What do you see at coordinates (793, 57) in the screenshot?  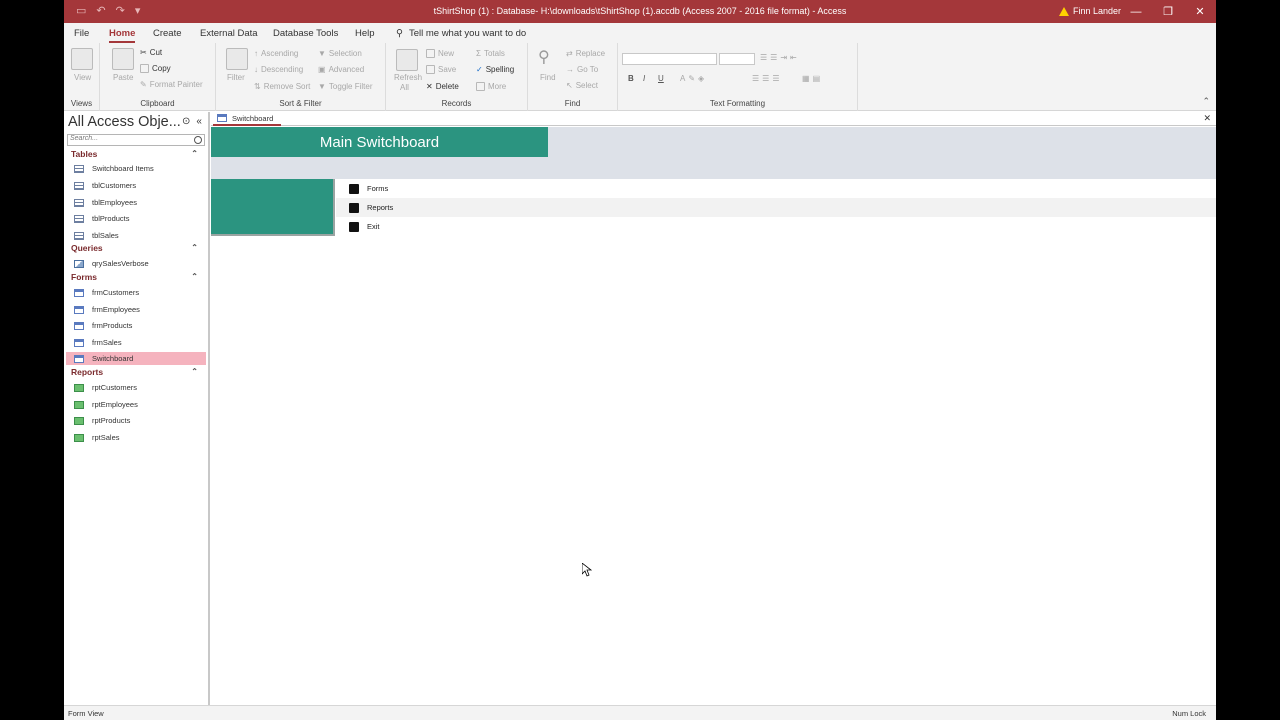 I see `outdent-icon: ⇤` at bounding box center [793, 57].